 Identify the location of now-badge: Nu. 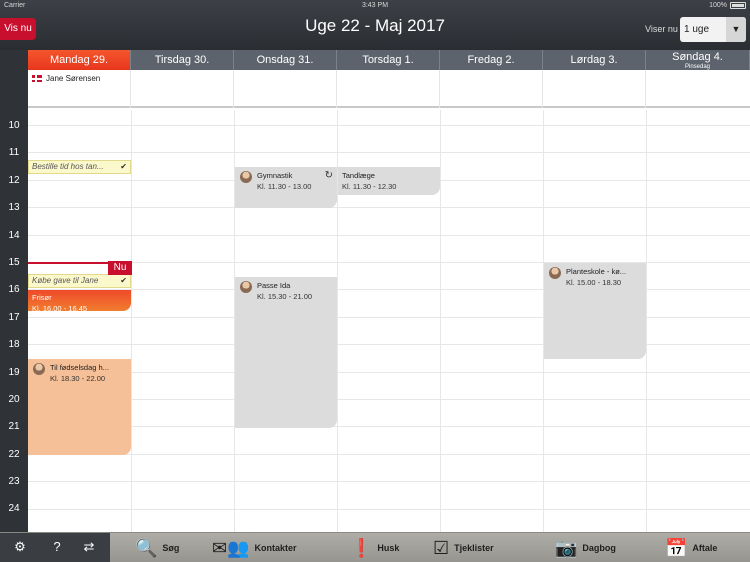
(120, 268).